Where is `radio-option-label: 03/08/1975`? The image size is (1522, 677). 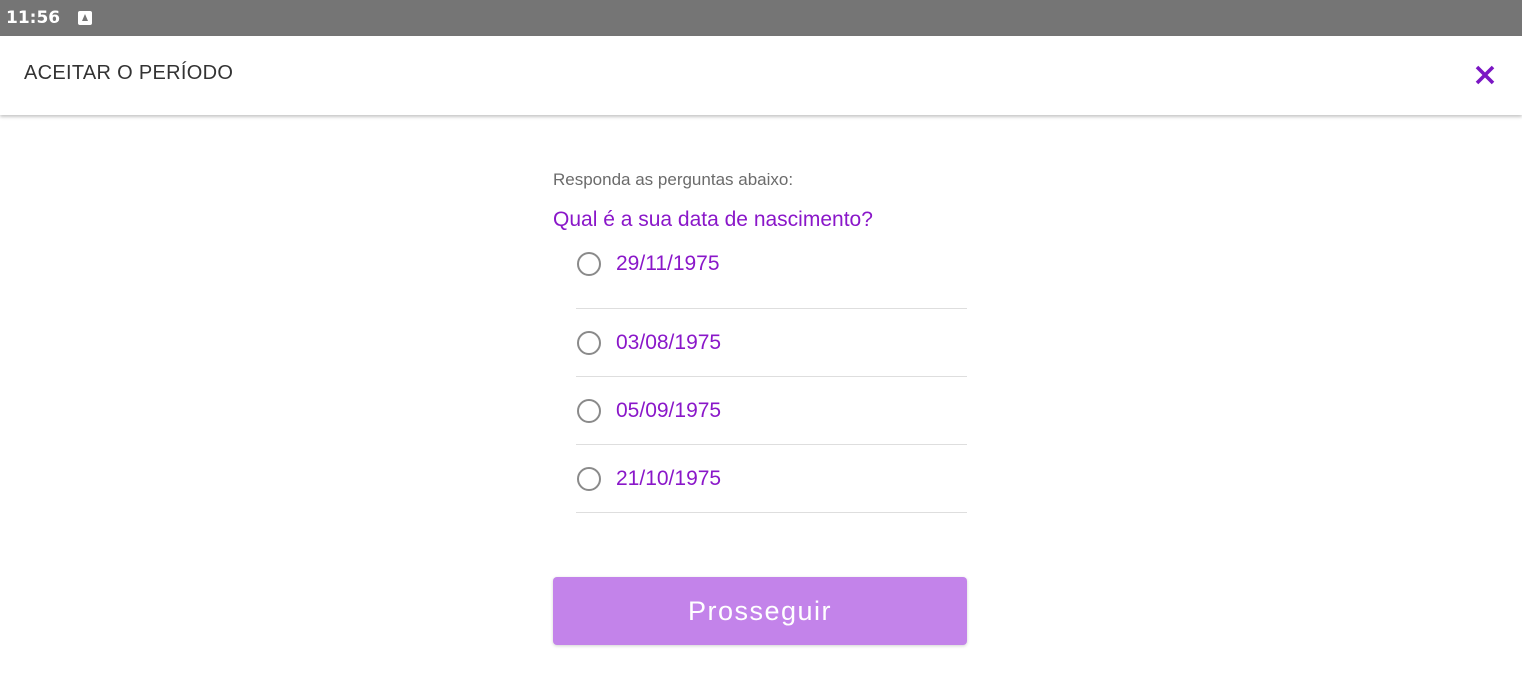 radio-option-label: 03/08/1975 is located at coordinates (669, 342).